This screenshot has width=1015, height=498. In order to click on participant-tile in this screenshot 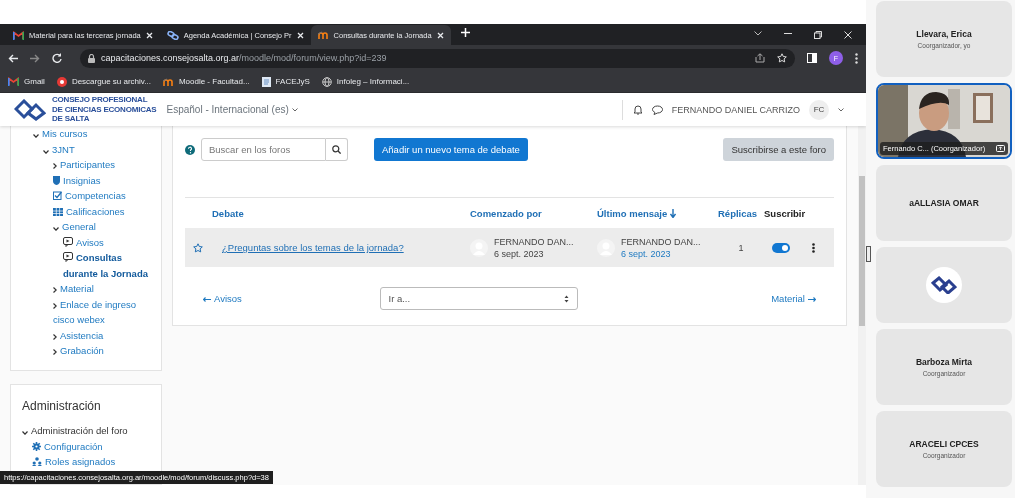, I will do `click(944, 285)`.